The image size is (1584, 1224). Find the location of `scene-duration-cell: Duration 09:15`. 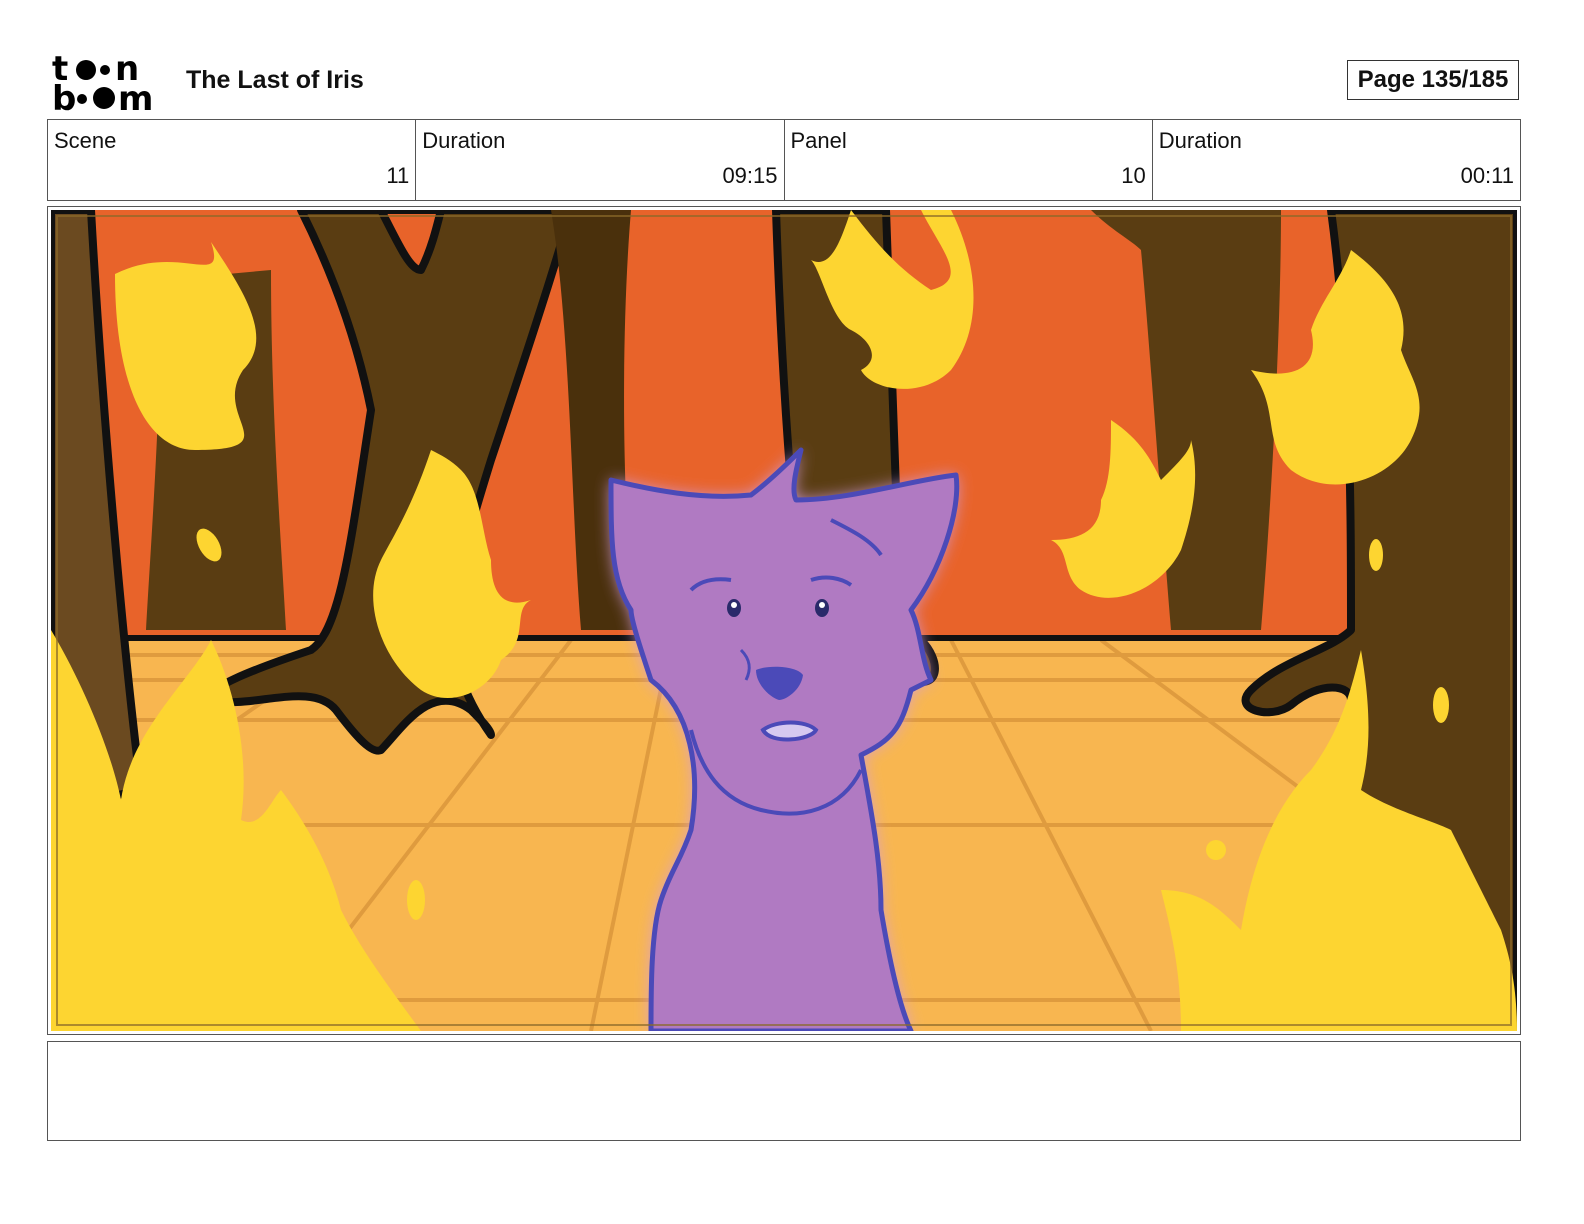

scene-duration-cell: Duration 09:15 is located at coordinates (600, 160).